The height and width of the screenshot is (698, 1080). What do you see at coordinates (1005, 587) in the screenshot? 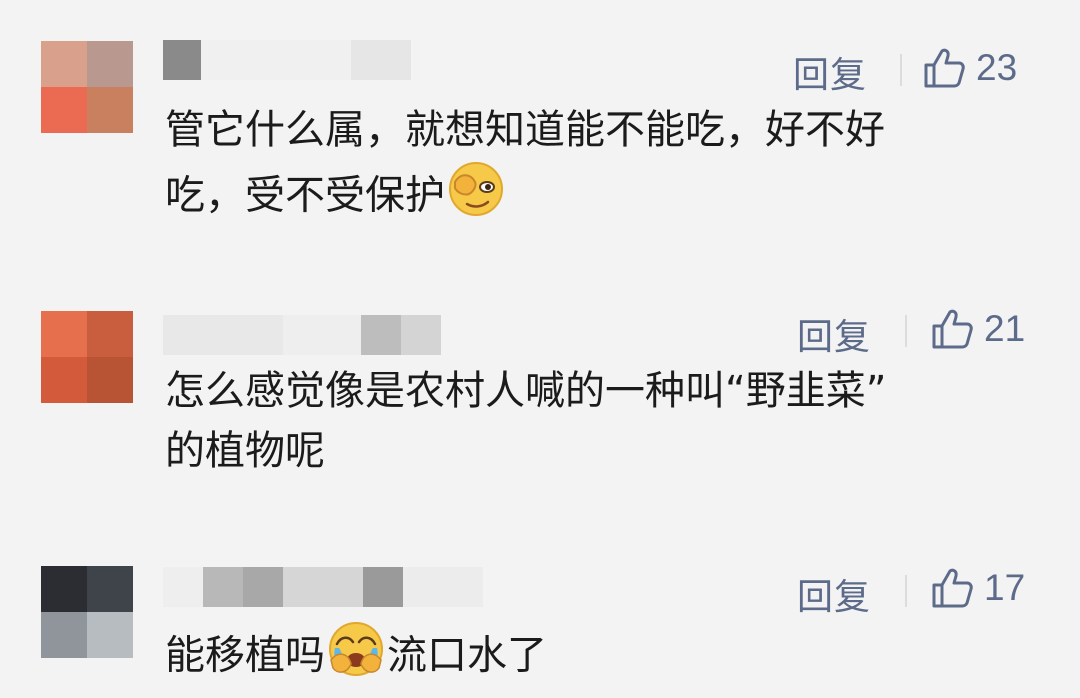
I see `like-count: 17` at bounding box center [1005, 587].